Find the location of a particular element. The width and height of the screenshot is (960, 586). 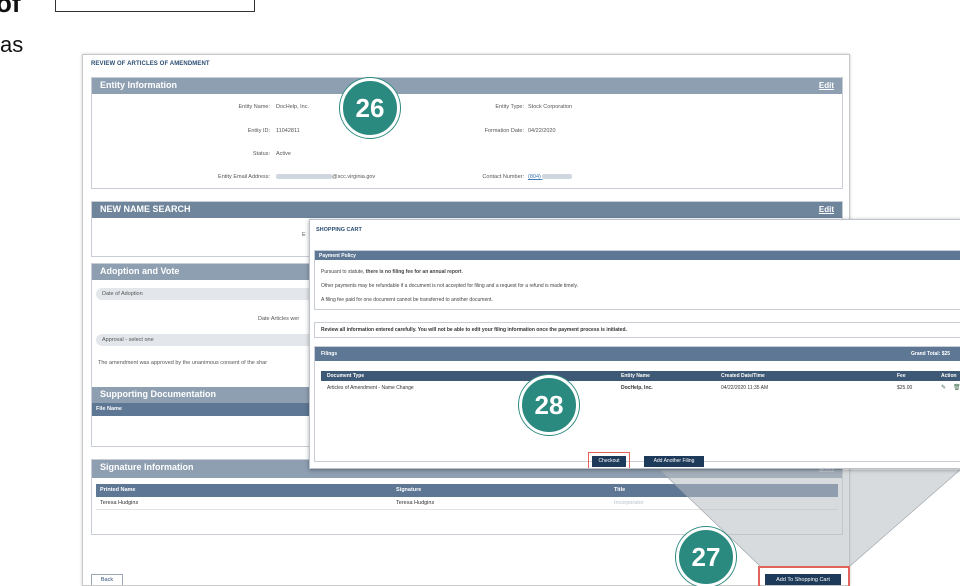

filings-header: Filings Grand Total: $25 is located at coordinates (637, 354).